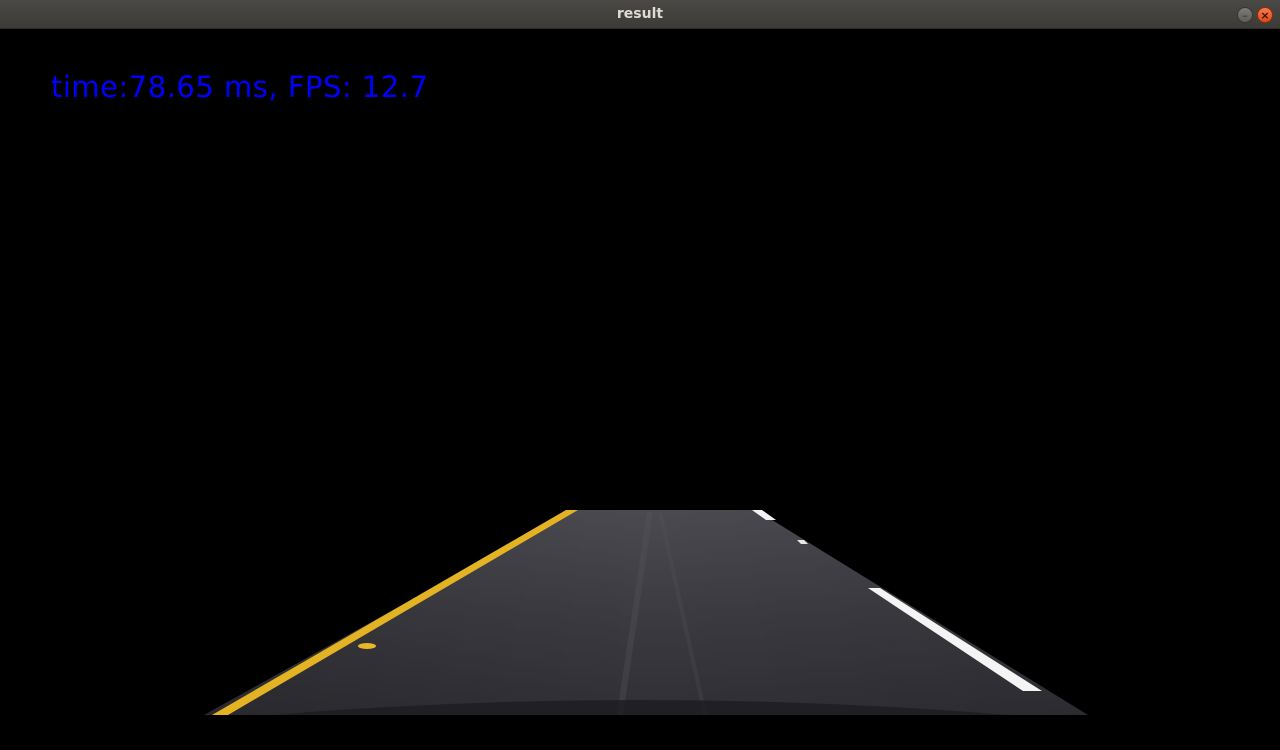  I want to click on timing-overlay-text: time:78.65 ms, FPS: 12.7, so click(240, 87).